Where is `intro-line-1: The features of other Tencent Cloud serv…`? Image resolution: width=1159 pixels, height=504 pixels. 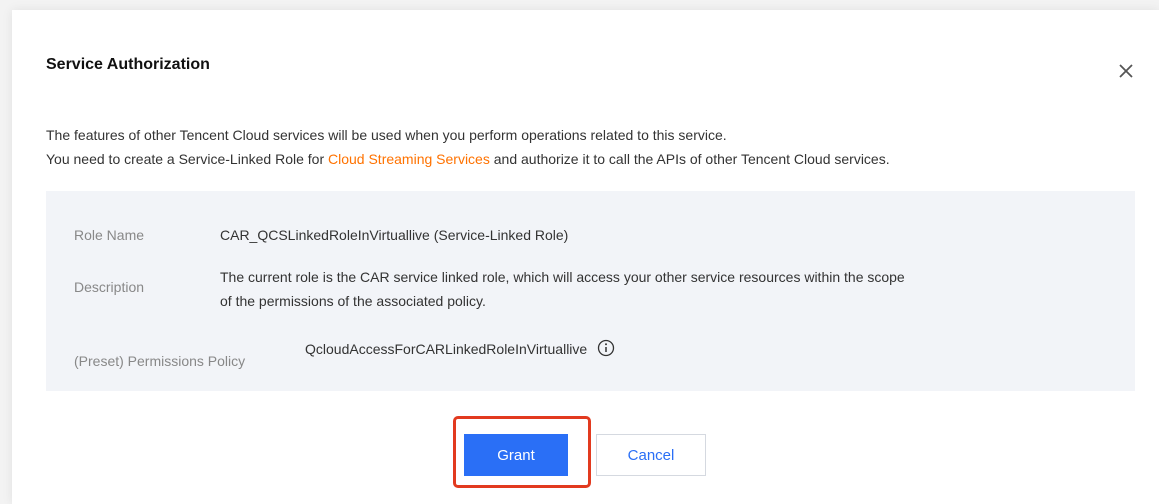 intro-line-1: The features of other Tencent Cloud serv… is located at coordinates (386, 135).